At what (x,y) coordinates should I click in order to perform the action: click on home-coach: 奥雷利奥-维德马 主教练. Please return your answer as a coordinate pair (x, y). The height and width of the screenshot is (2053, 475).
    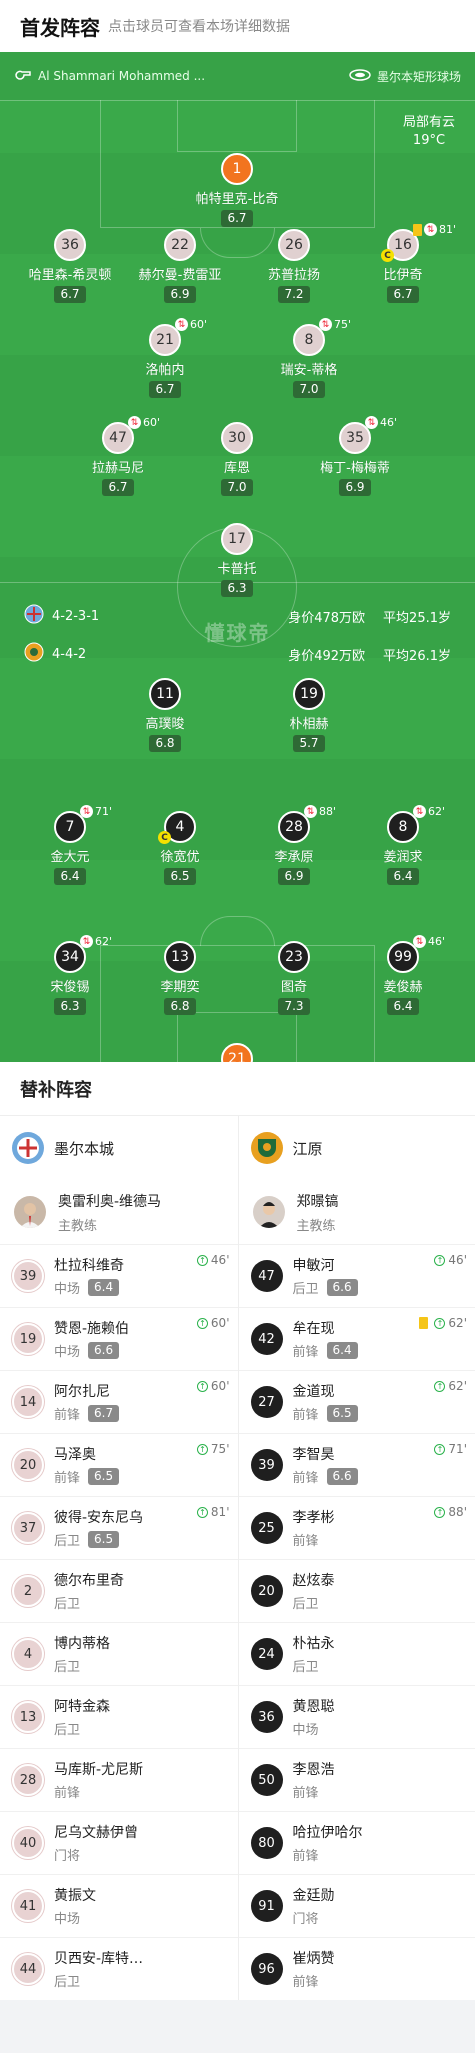
    Looking at the image, I should click on (119, 1212).